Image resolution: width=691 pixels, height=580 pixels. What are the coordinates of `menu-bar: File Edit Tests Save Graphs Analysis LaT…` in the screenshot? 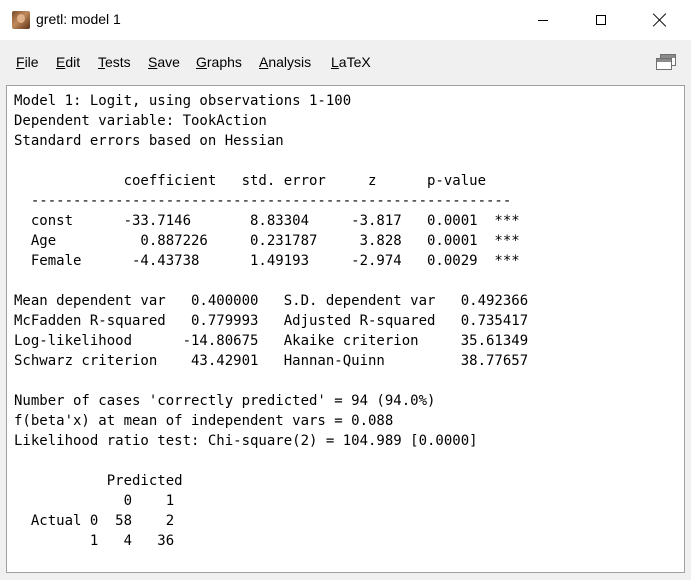 It's located at (345, 62).